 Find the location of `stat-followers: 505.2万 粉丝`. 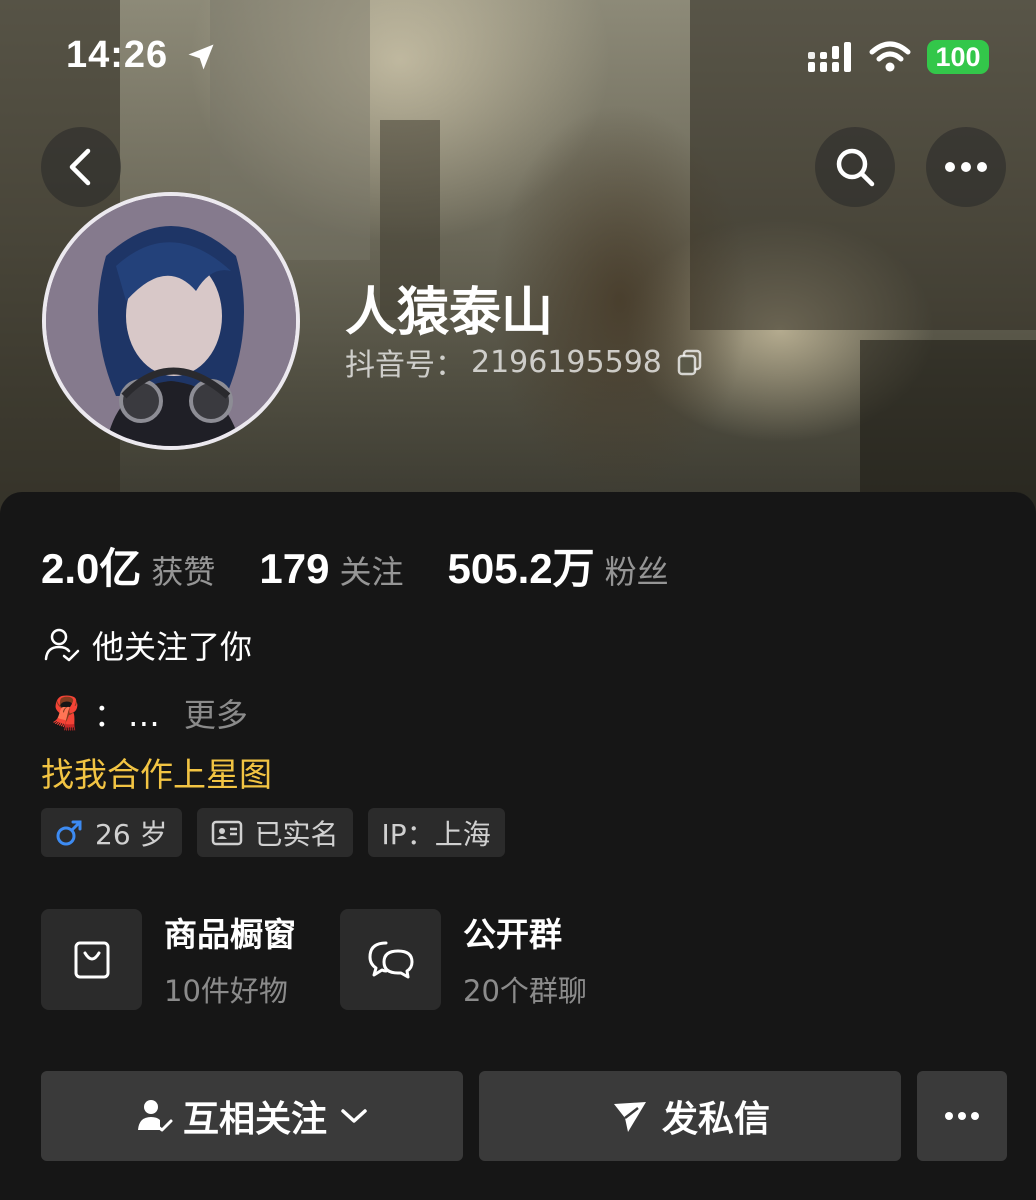

stat-followers: 505.2万 粉丝 is located at coordinates (558, 565).